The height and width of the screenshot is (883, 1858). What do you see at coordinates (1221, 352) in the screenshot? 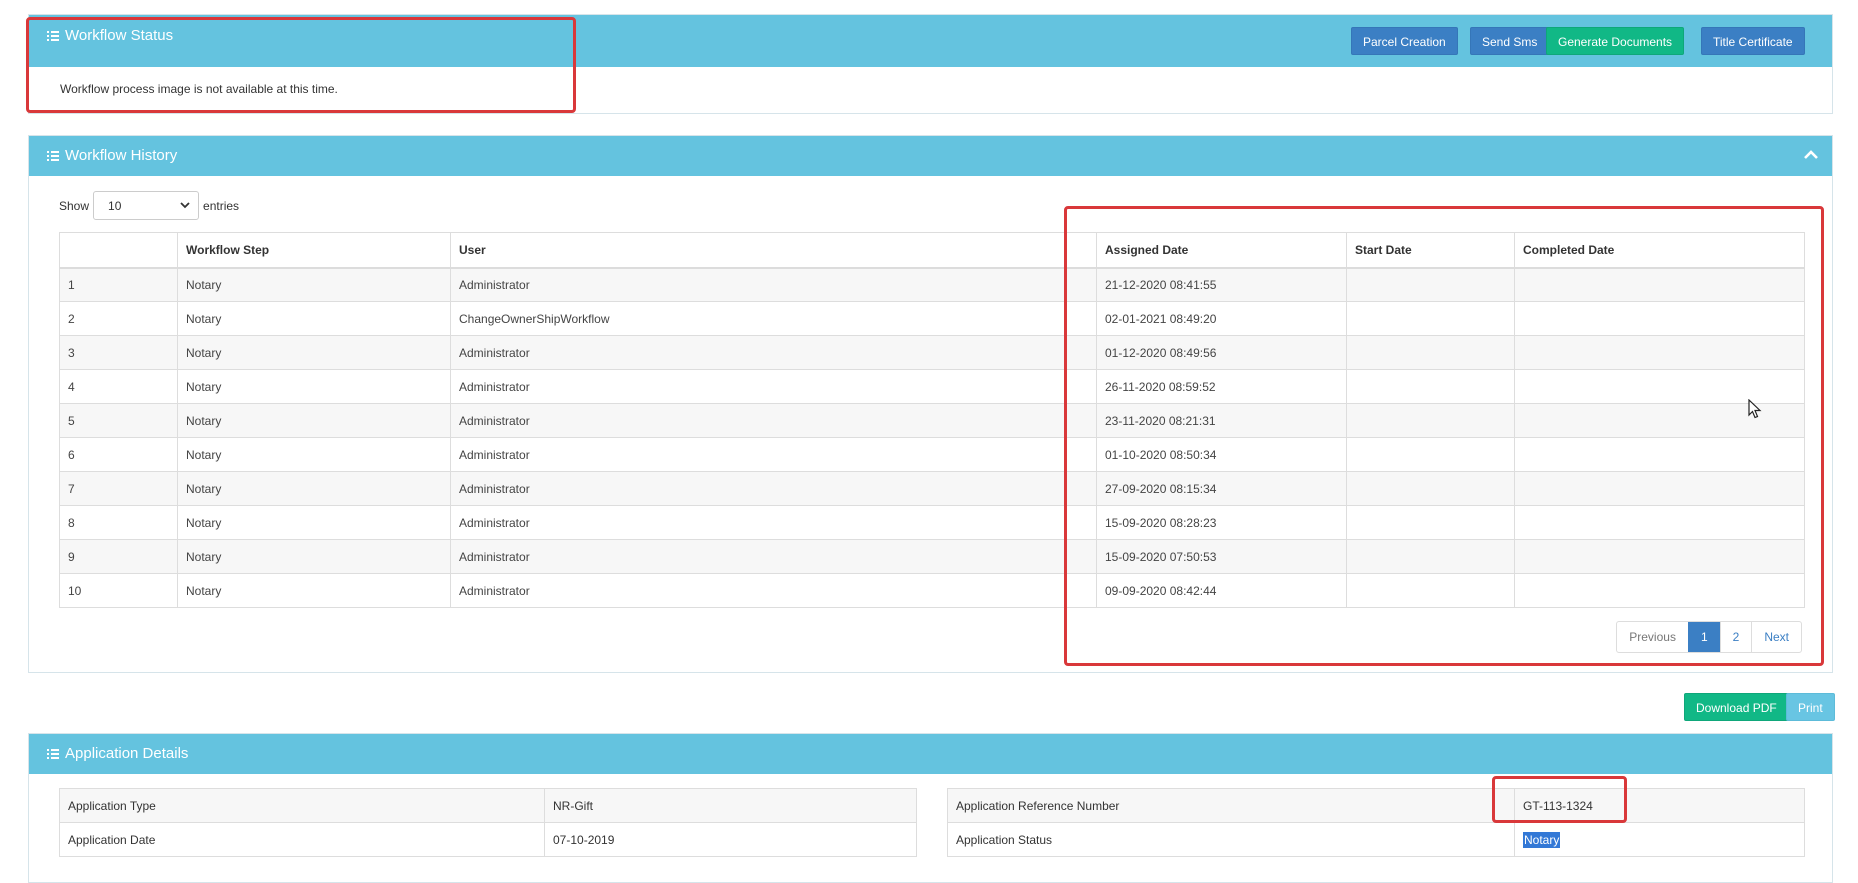
I see `cell-assigned-date: 01-12-2020 08:49:56` at bounding box center [1221, 352].